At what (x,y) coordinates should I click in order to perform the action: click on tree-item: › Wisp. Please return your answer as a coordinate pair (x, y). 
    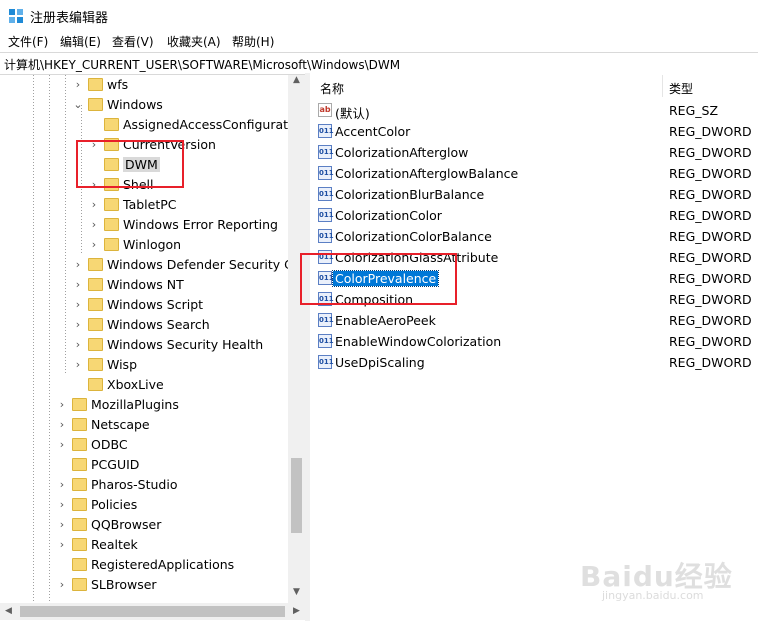
    Looking at the image, I should click on (145, 365).